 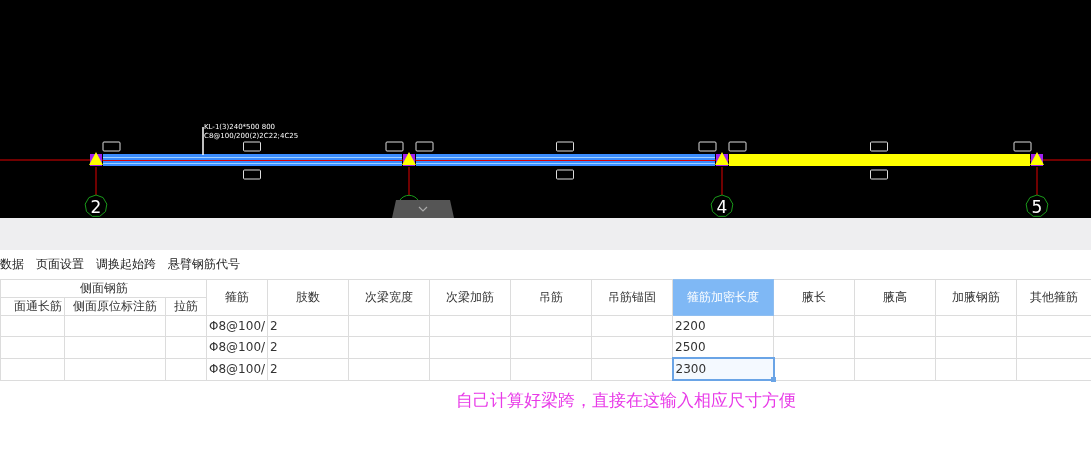 I want to click on axis-bubble: 5, so click(x=1037, y=205).